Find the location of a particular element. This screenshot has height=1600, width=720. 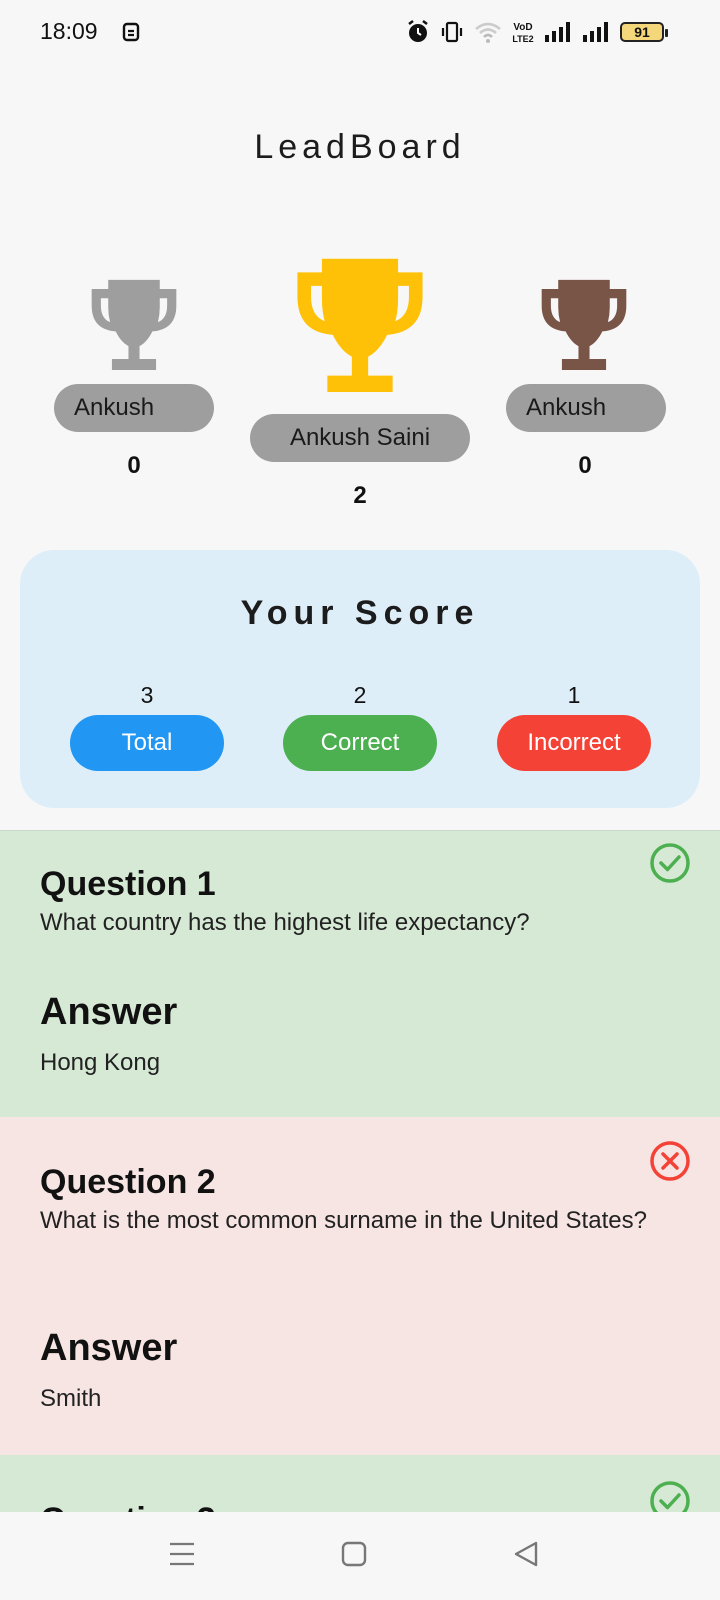

status-time: 18:09 is located at coordinates (69, 31).